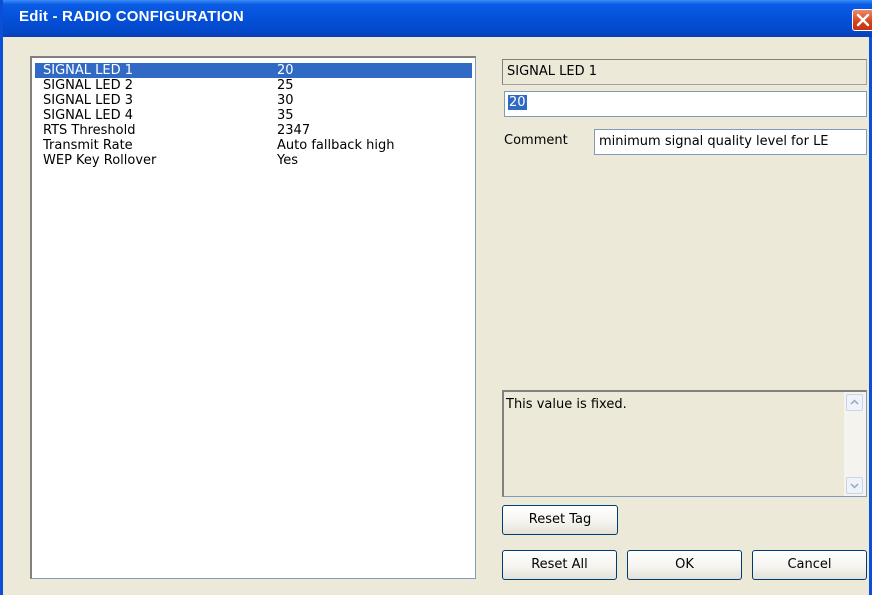 This screenshot has height=595, width=872. What do you see at coordinates (88, 115) in the screenshot?
I see `param-name: SIGNAL LED 4` at bounding box center [88, 115].